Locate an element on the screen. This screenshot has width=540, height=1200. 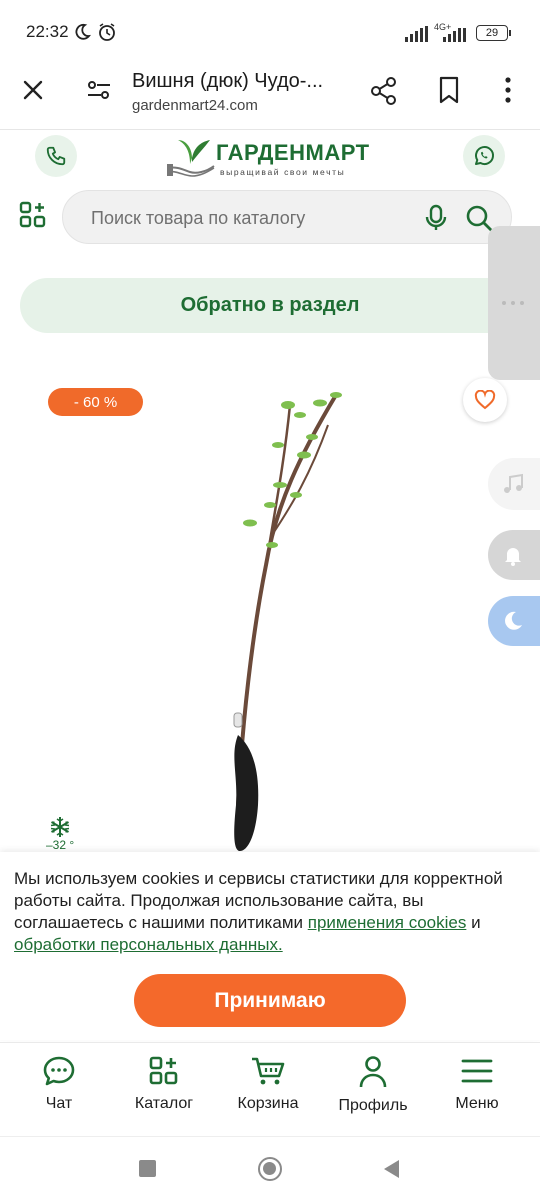
nav-item-cart: Корзина is located at coordinates (268, 1084).